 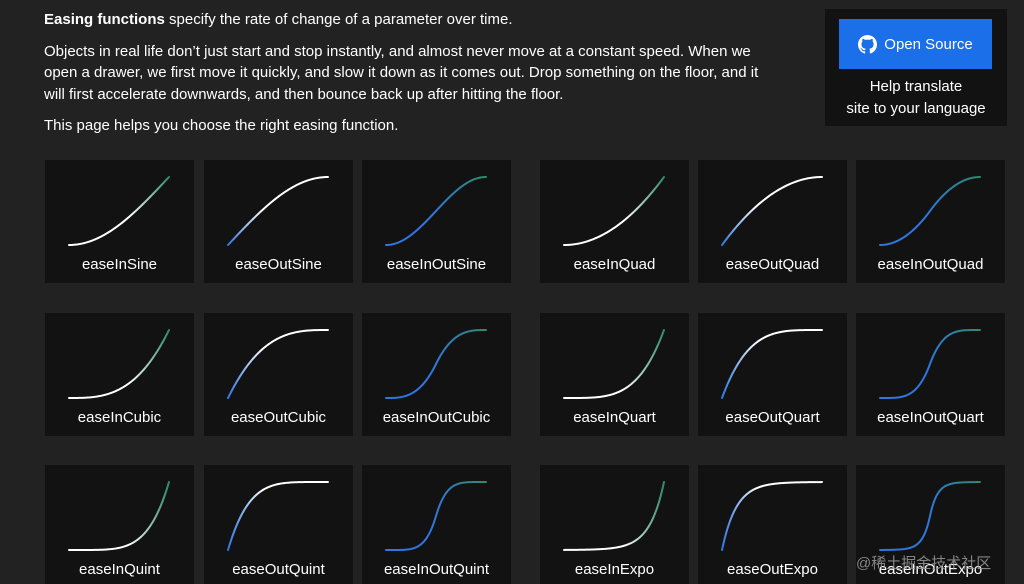 I want to click on intro-bold-lead: Easing functions, so click(x=104, y=19).